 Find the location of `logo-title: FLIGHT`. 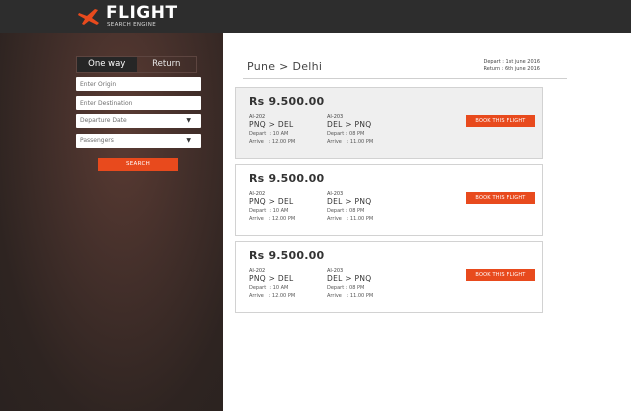

logo-title: FLIGHT is located at coordinates (142, 13).